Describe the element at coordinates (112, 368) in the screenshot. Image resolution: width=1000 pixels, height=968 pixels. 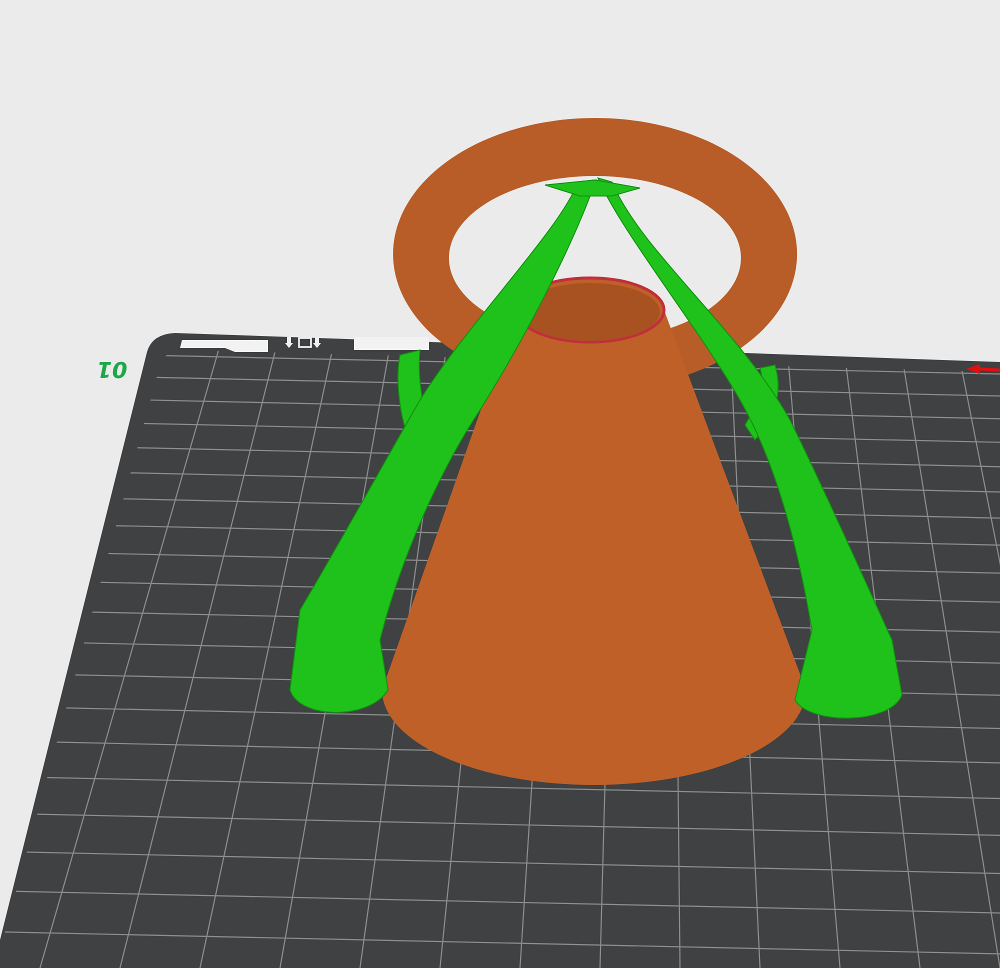
I see `plate-number: 01` at that location.